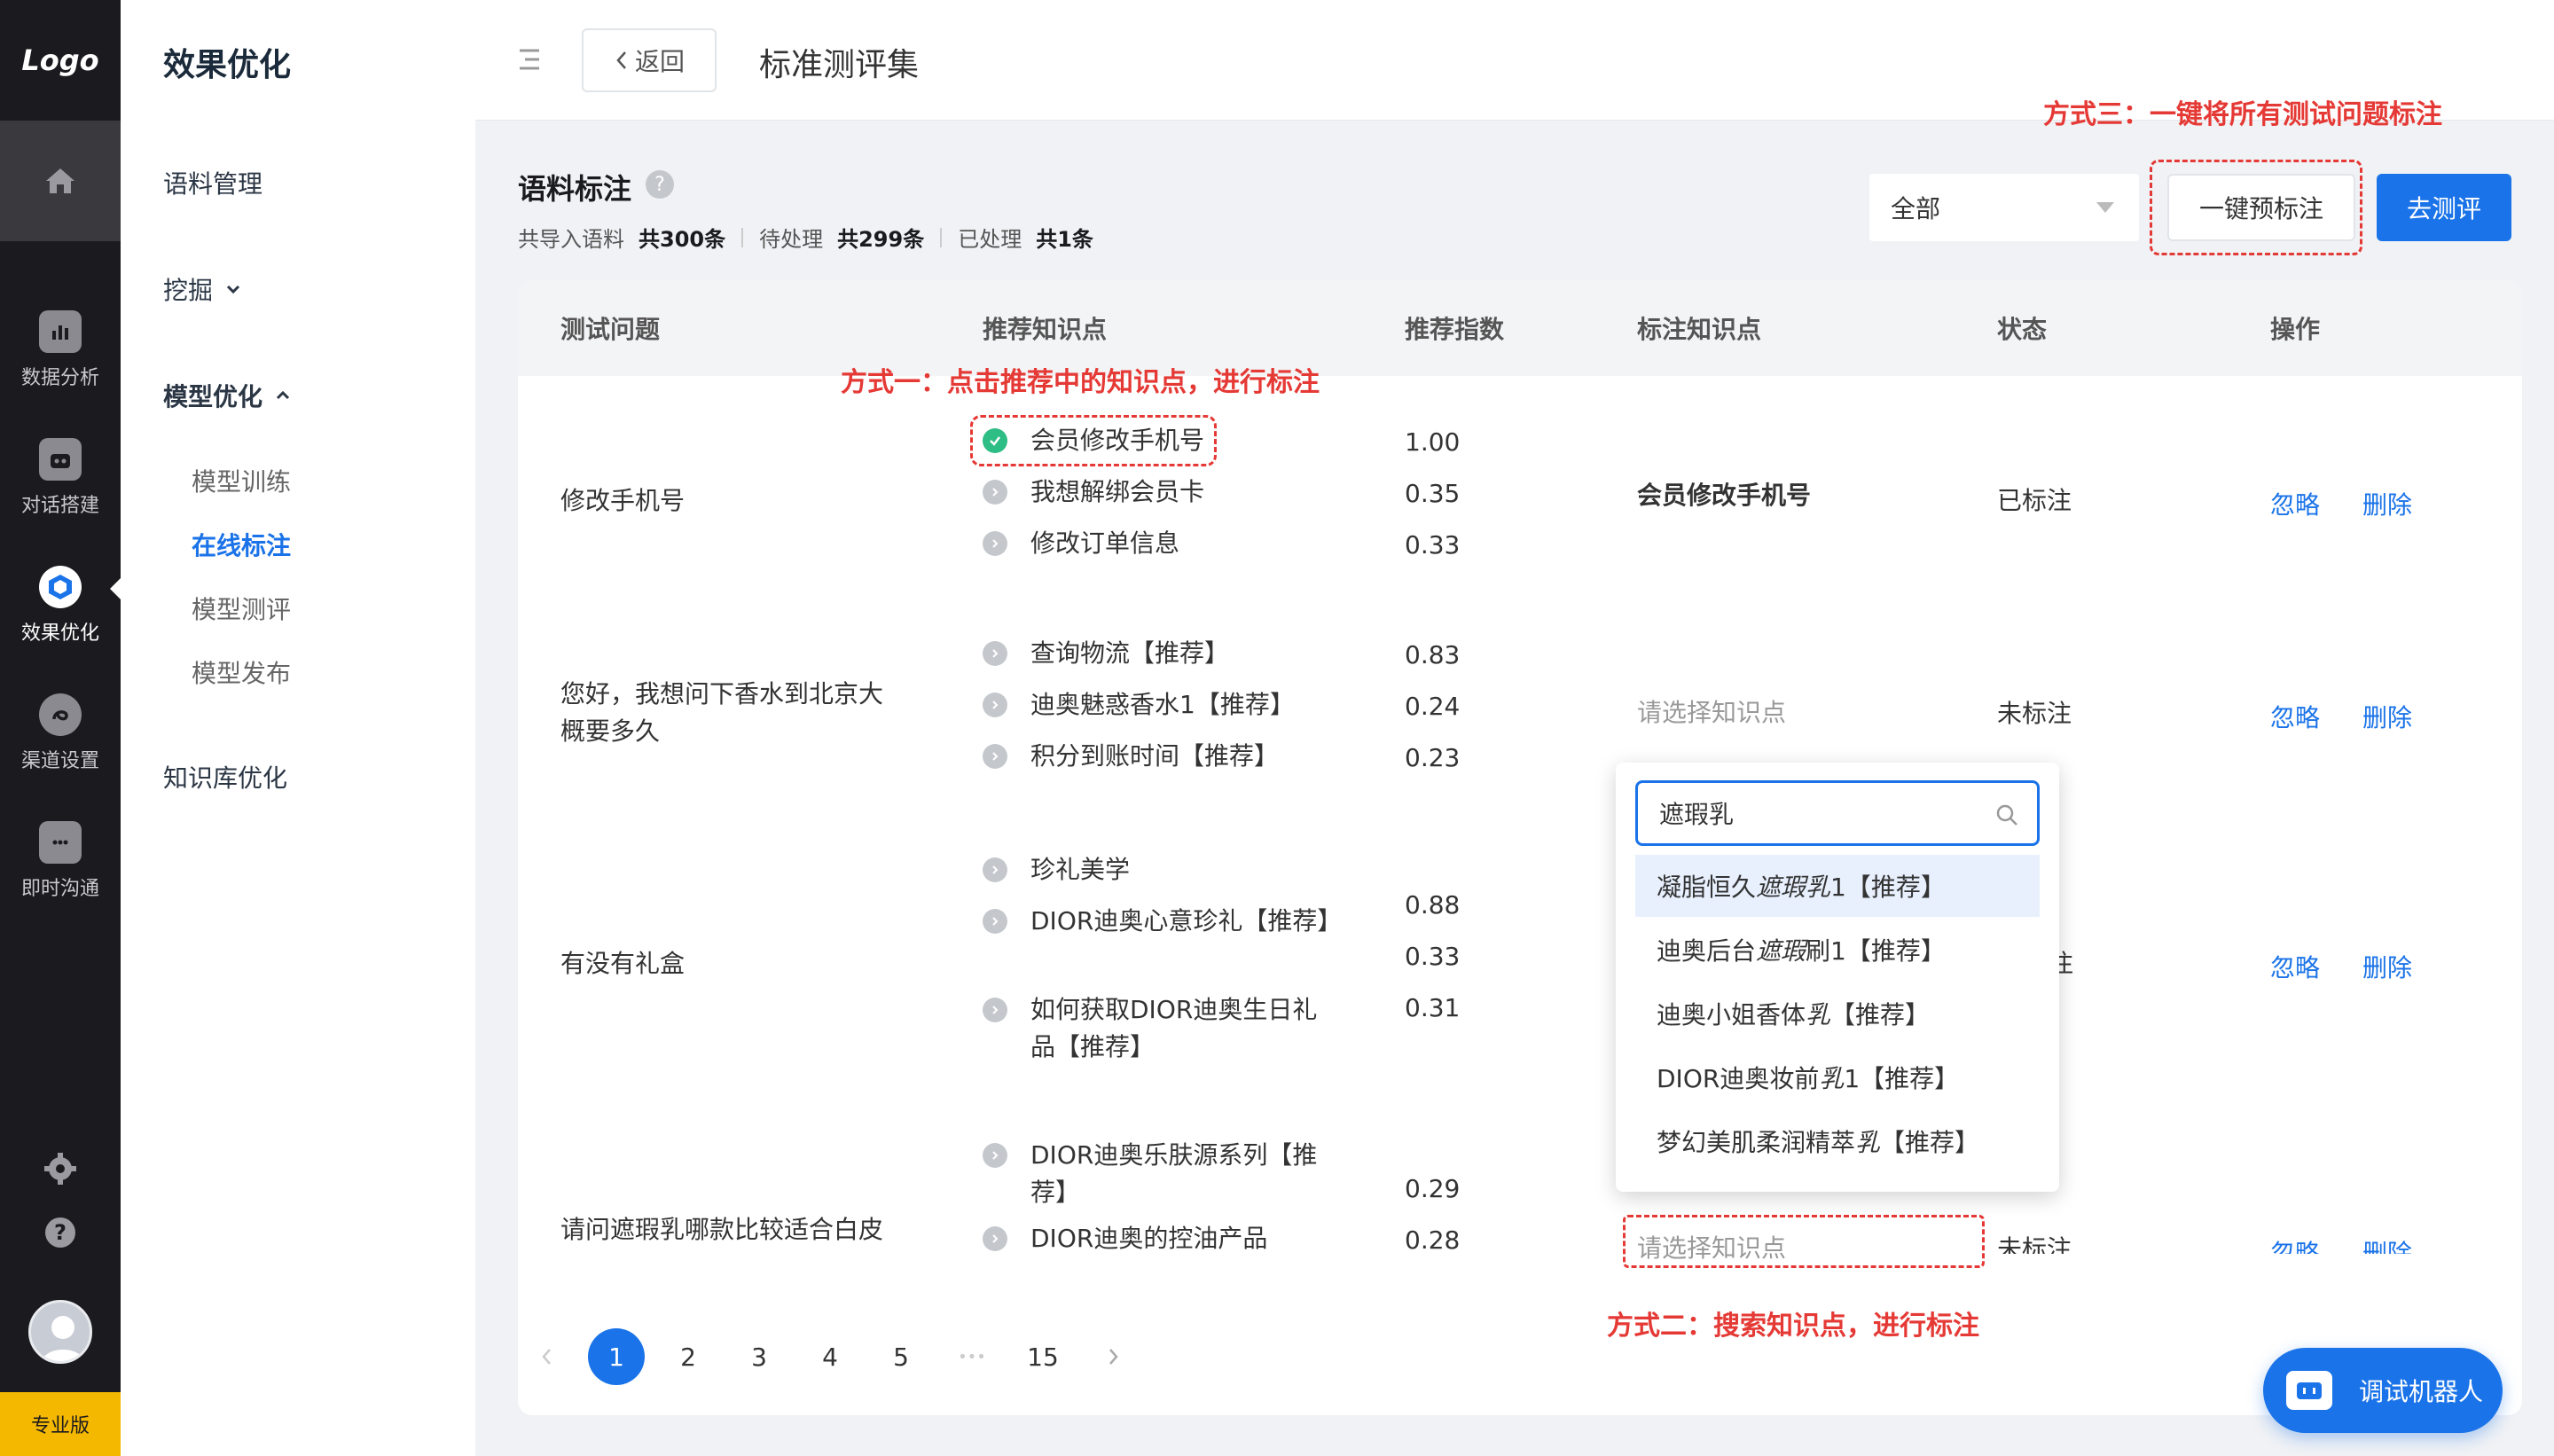 The width and height of the screenshot is (2554, 1456). Describe the element at coordinates (1157, 1028) in the screenshot. I see `recommend-item: 如何获取DIOR迪奥生日礼品【推荐】` at that location.